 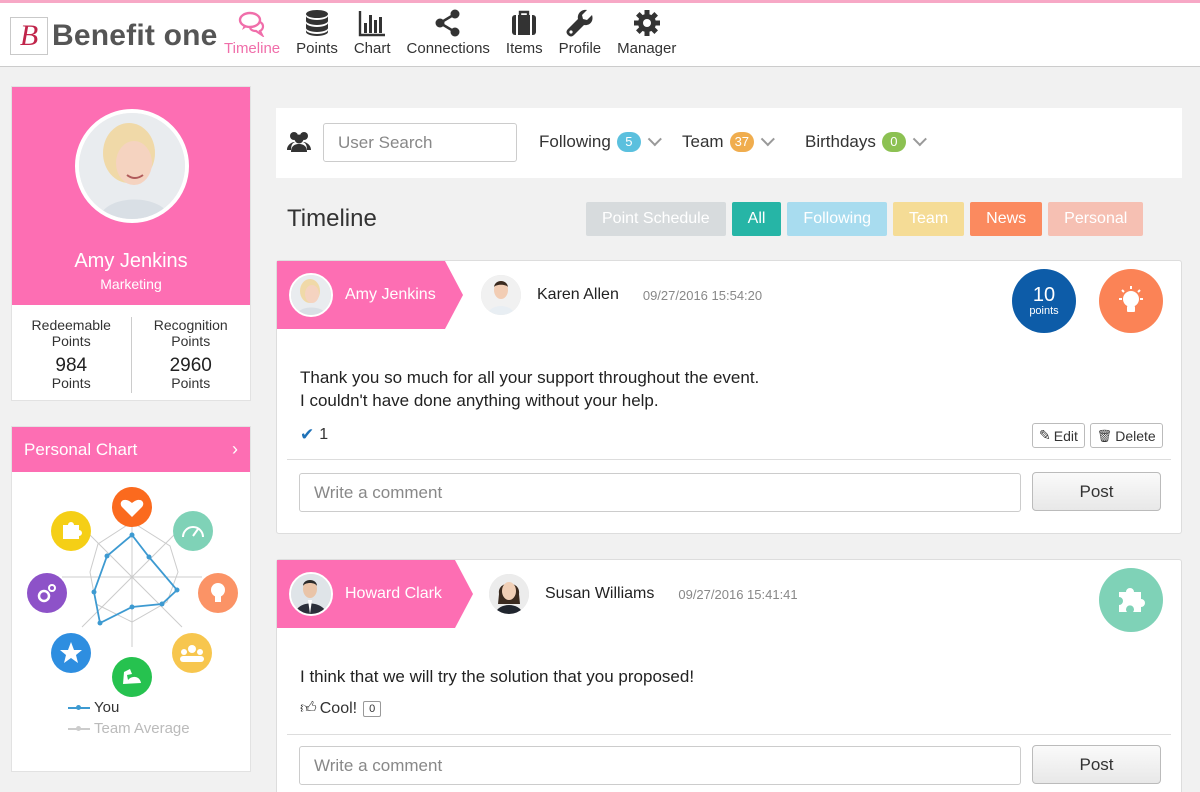 I want to click on delete-label: Delete, so click(x=1135, y=435).